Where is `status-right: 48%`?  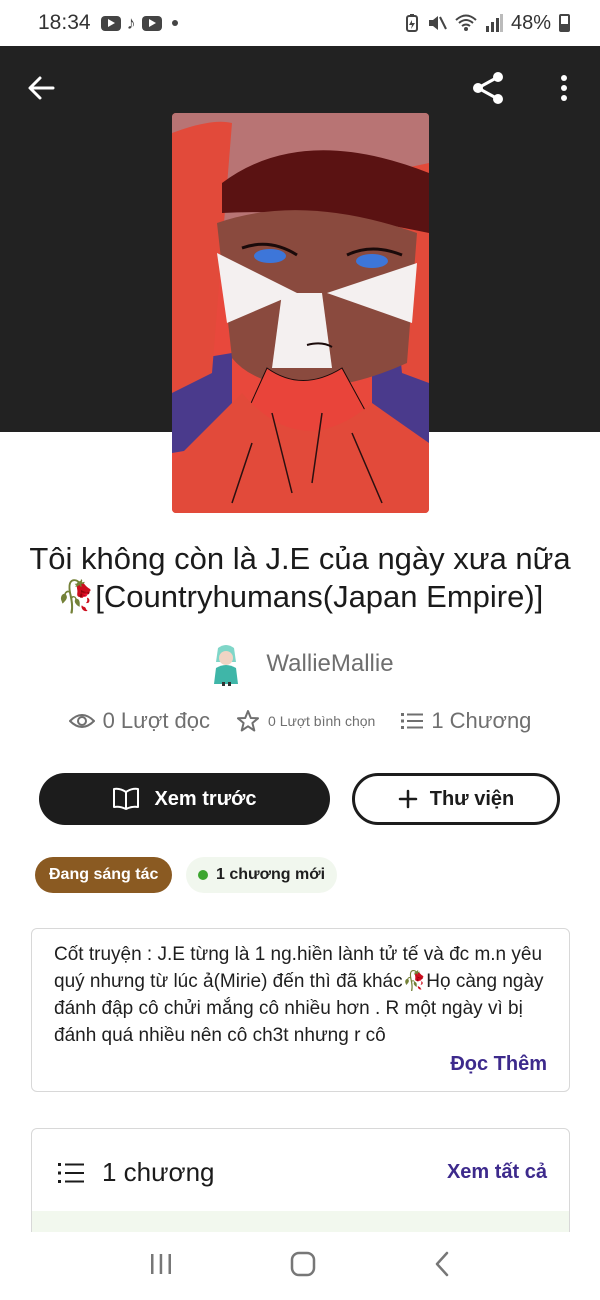 status-right: 48% is located at coordinates (487, 23).